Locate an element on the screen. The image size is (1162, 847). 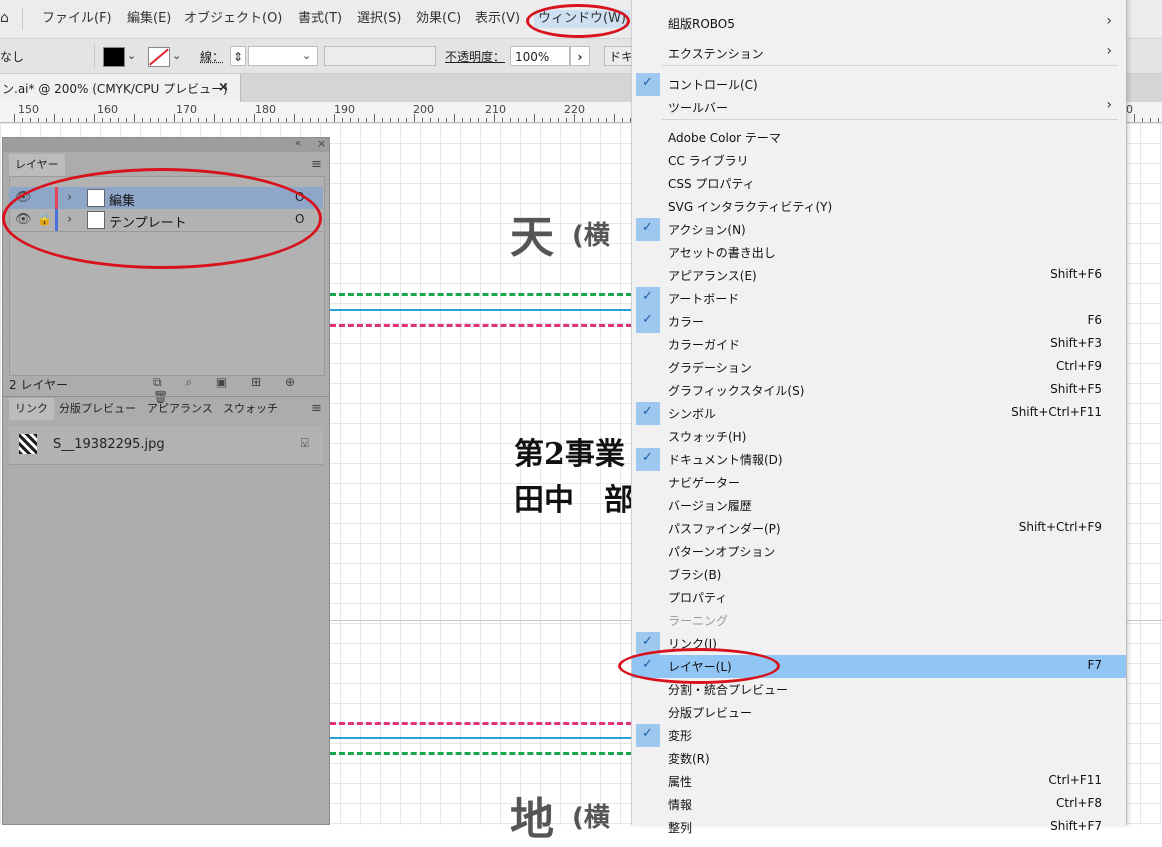
link-status-icon: ⍌ is located at coordinates (305, 443).